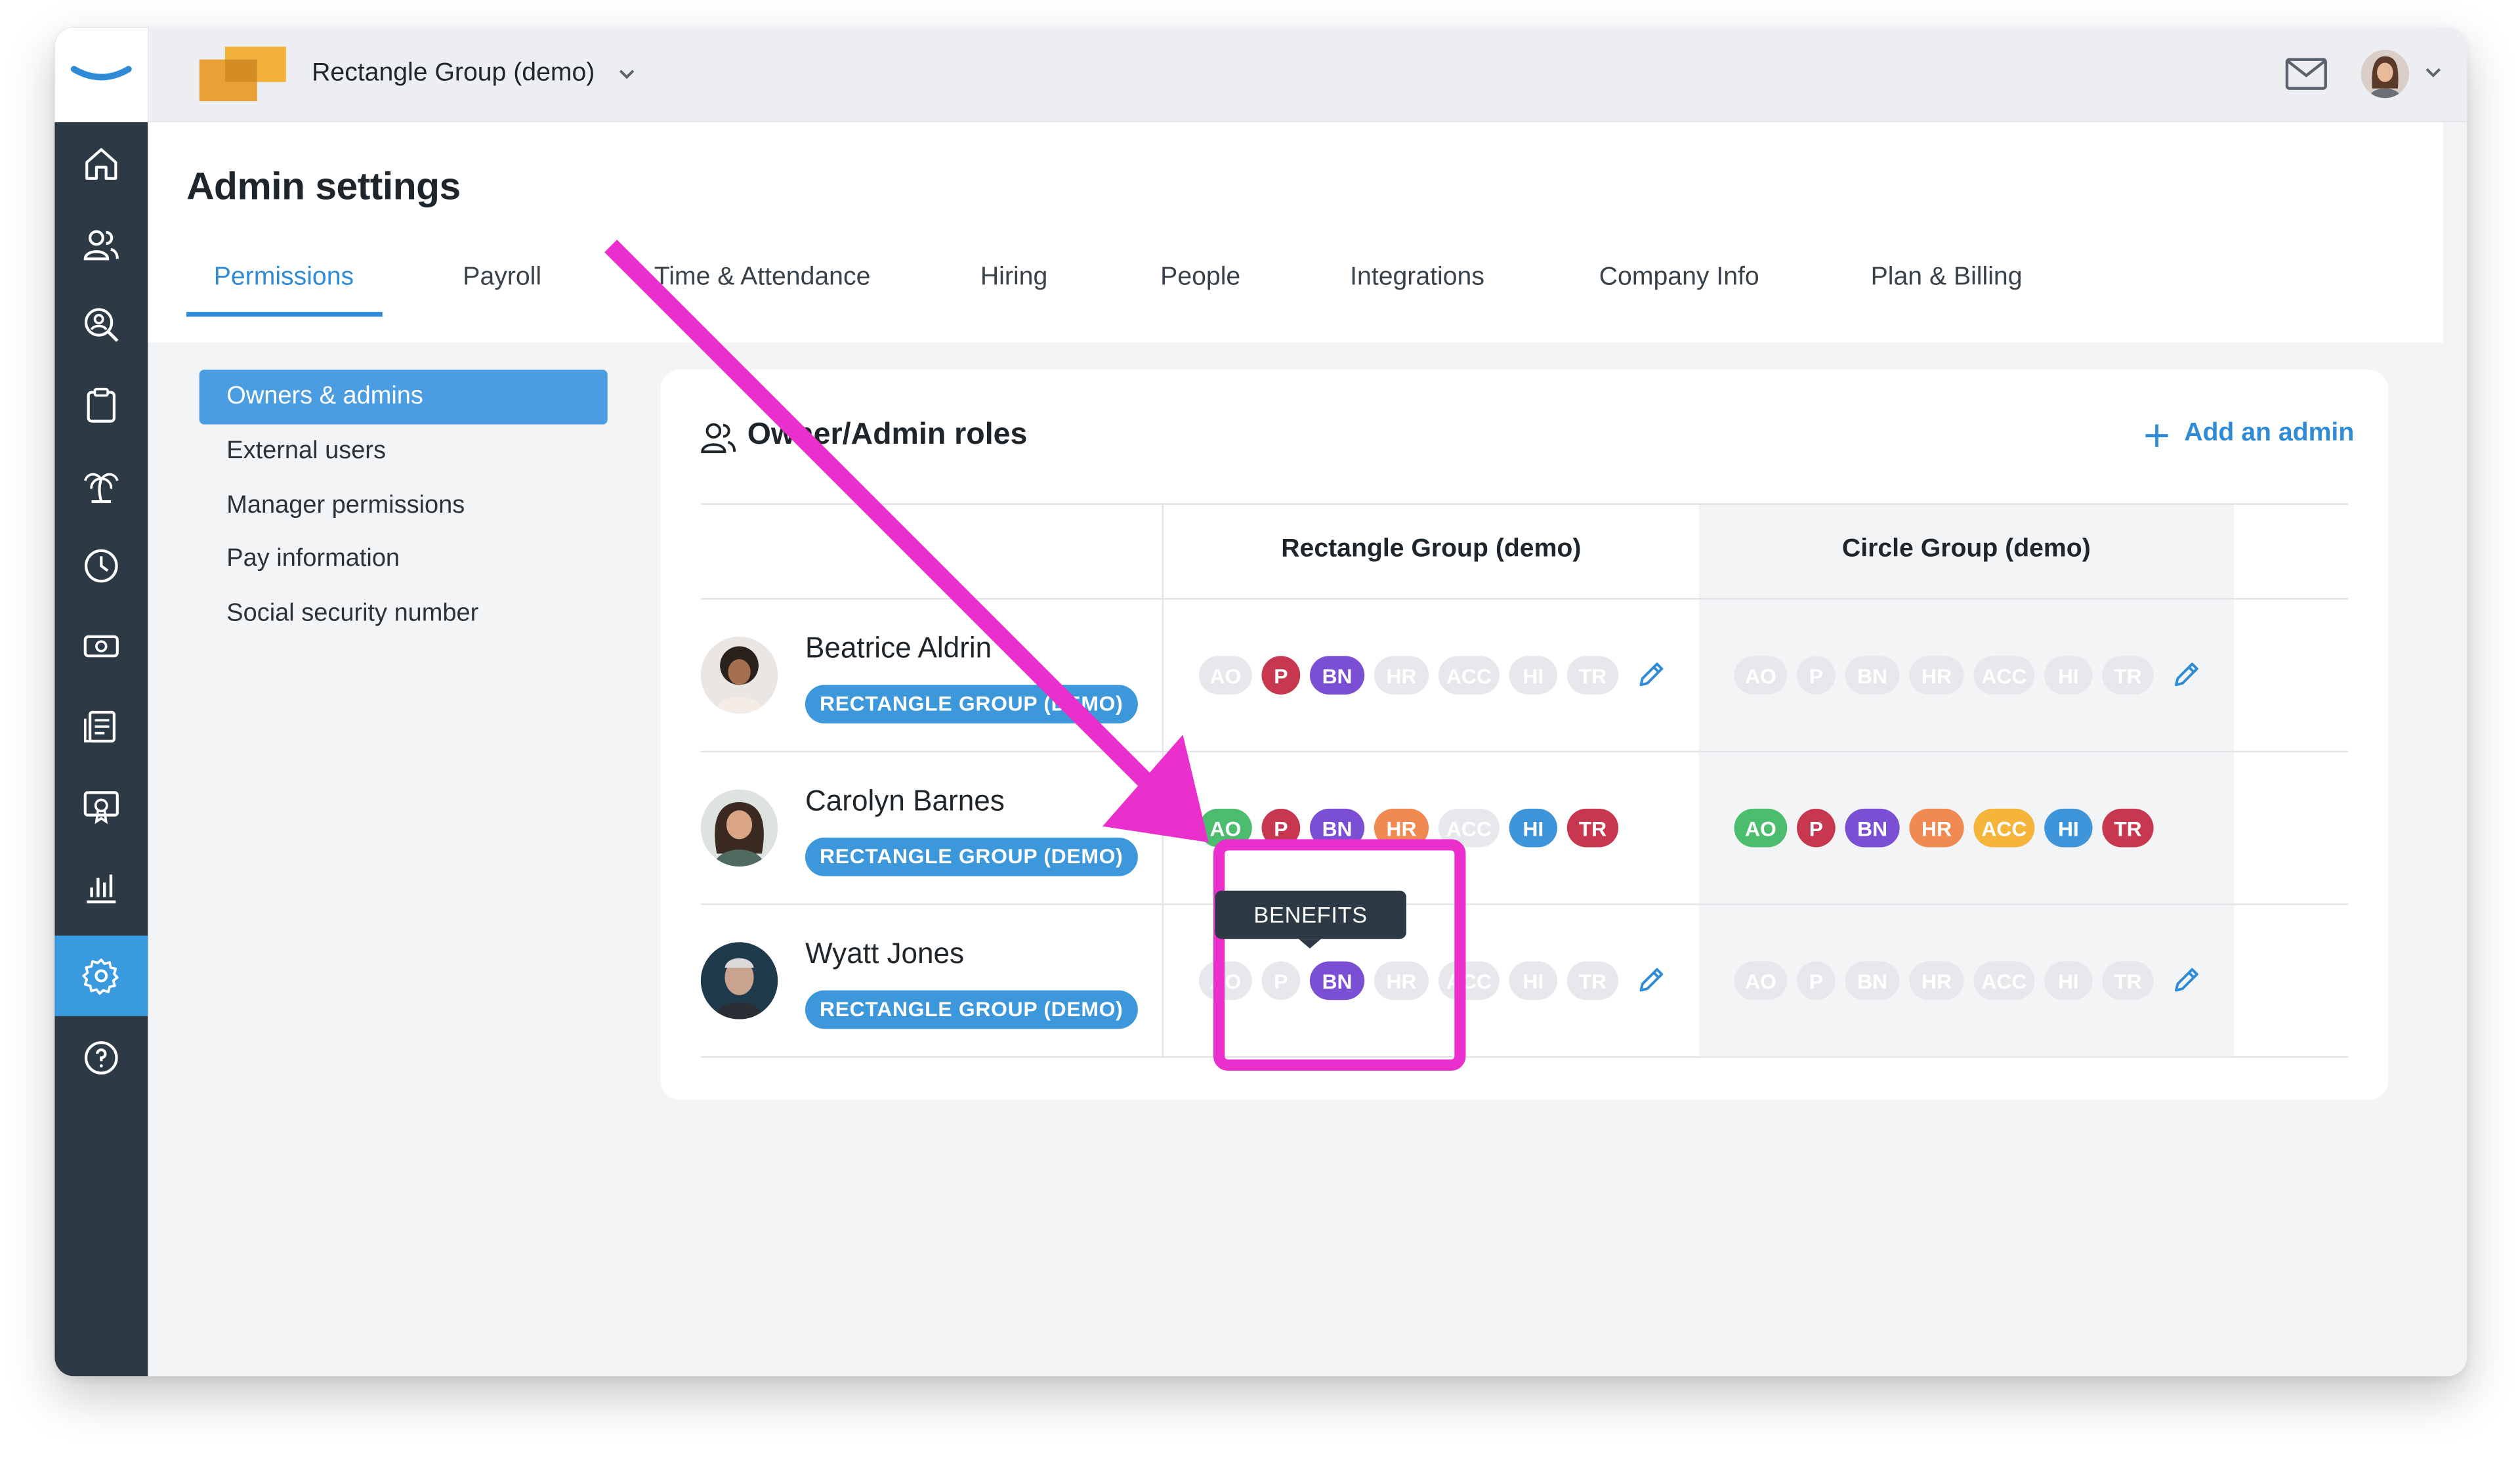  I want to click on column-header-circle: Circle Group (demo), so click(1966, 549).